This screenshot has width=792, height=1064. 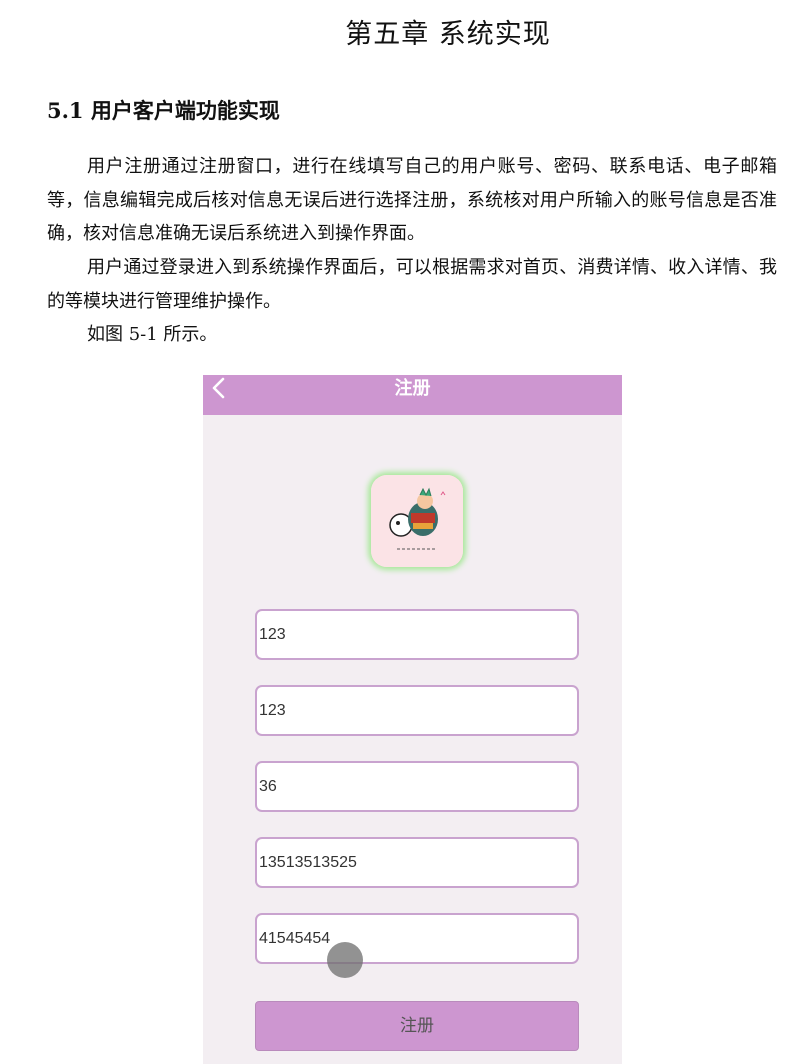 I want to click on email-input: 41545454, so click(x=417, y=938).